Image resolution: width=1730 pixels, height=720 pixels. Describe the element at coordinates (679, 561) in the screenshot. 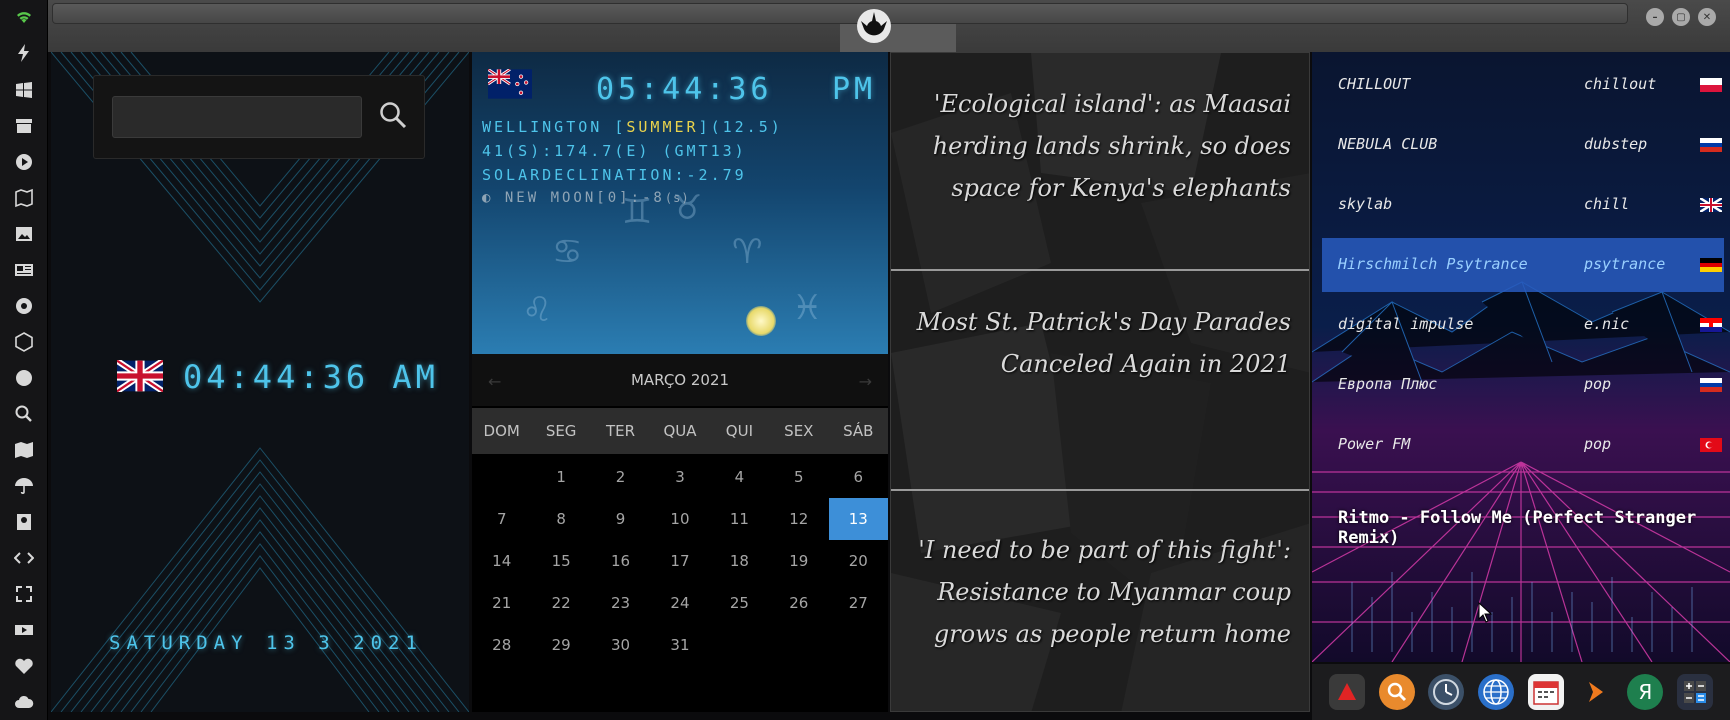

I see `calendar-day: 17` at that location.